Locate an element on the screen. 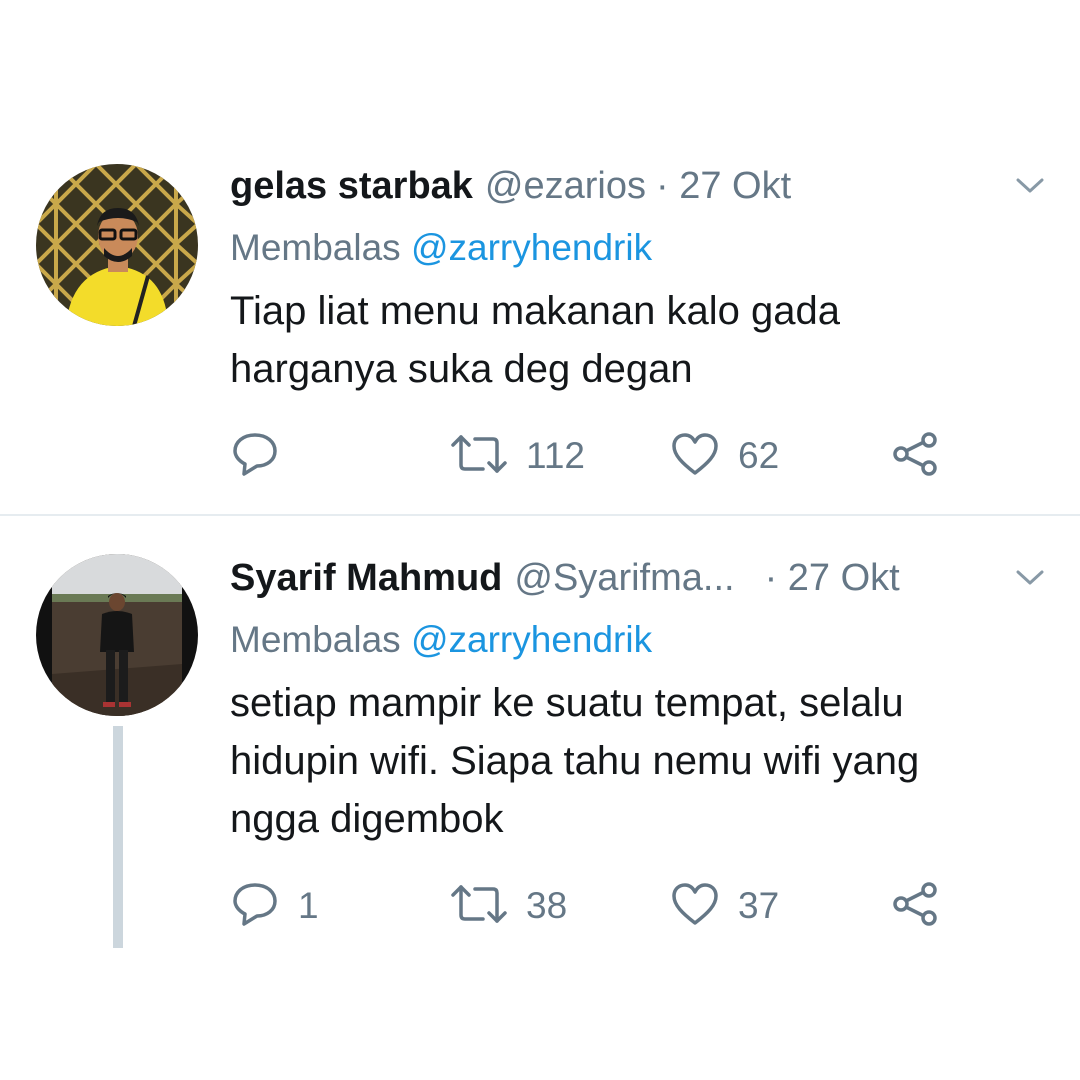 This screenshot has height=1080, width=1080. tweet-text-line: setiap mampir ke suatu tempat, selalu is located at coordinates (567, 703).